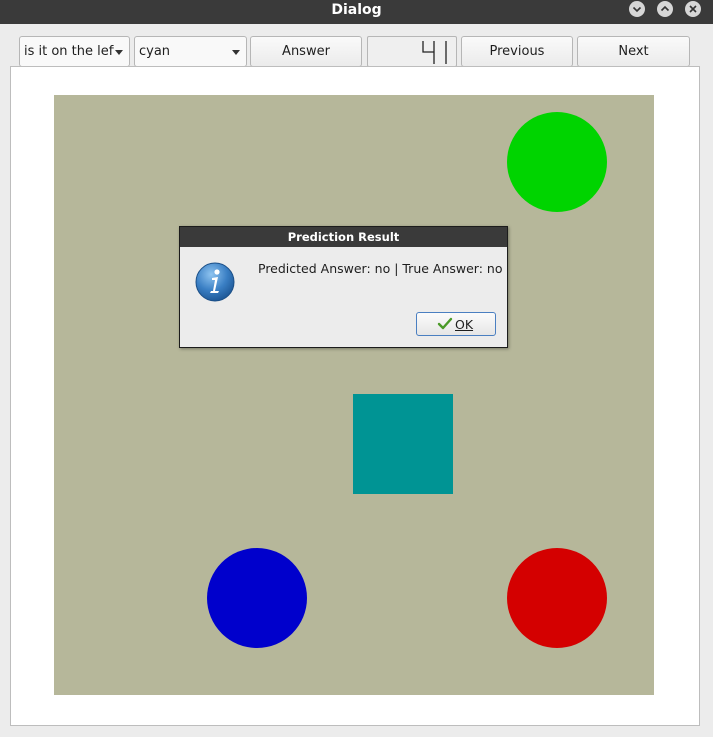 This screenshot has height=737, width=713. What do you see at coordinates (464, 324) in the screenshot?
I see `ok-label: OK` at bounding box center [464, 324].